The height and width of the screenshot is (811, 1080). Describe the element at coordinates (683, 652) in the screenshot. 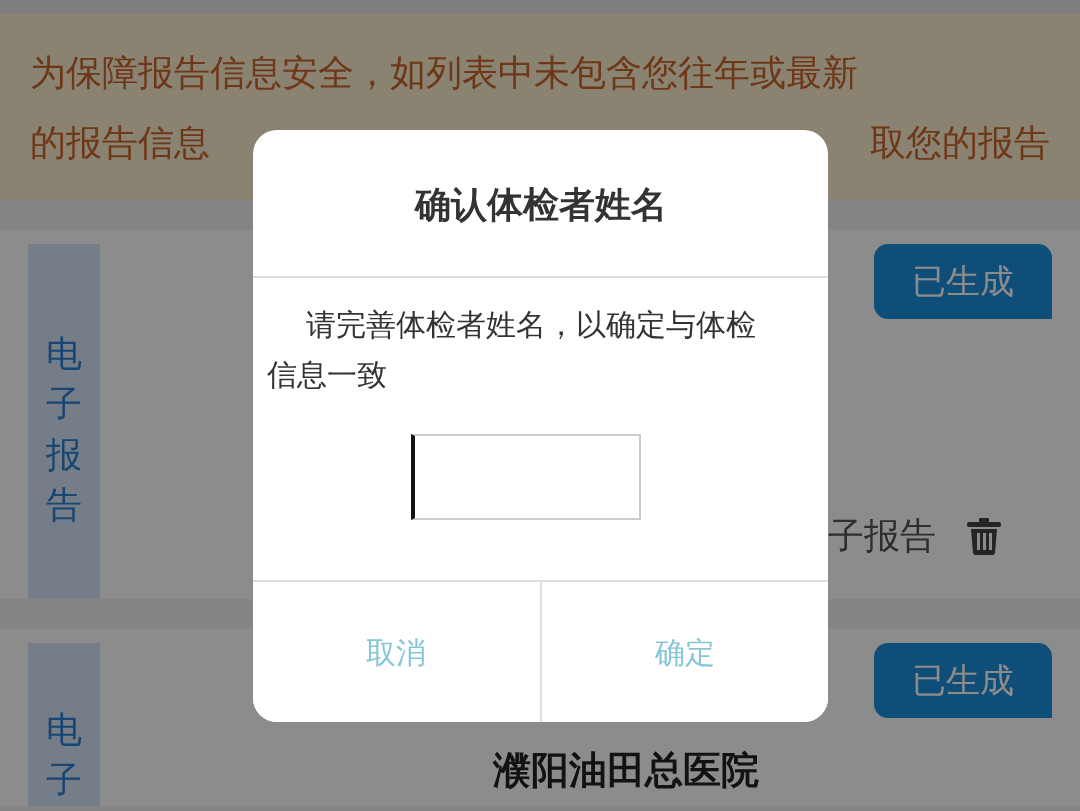

I see `confirm-button: 确定` at that location.